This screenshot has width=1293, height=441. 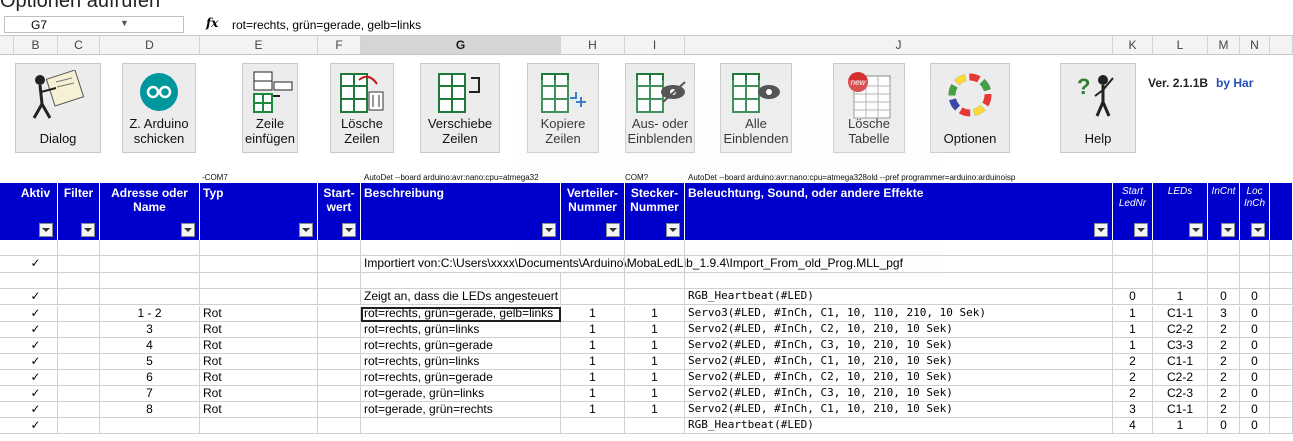 I want to click on cell-desc: rot=rechts, grün=links, so click(x=461, y=329).